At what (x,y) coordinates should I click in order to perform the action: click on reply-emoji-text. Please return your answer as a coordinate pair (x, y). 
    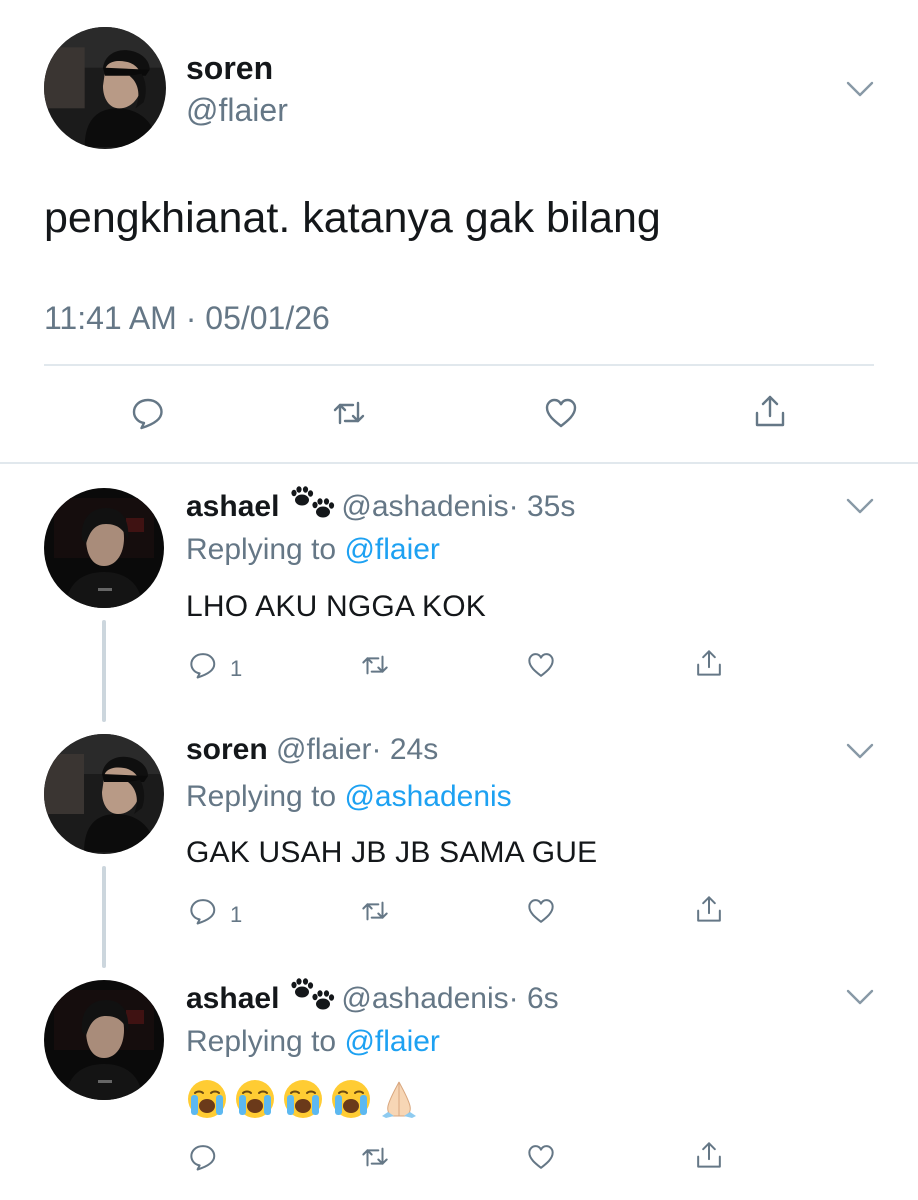
    Looking at the image, I should click on (306, 1099).